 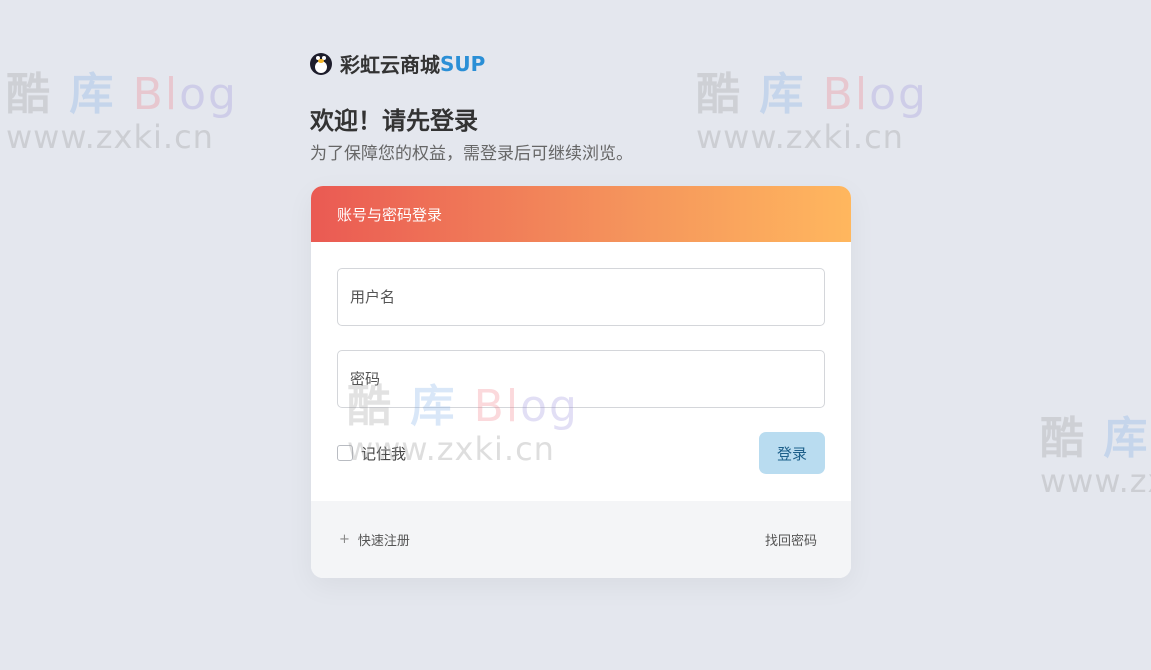 What do you see at coordinates (581, 539) in the screenshot?
I see `card-footer: + 快速注册 找回密码` at bounding box center [581, 539].